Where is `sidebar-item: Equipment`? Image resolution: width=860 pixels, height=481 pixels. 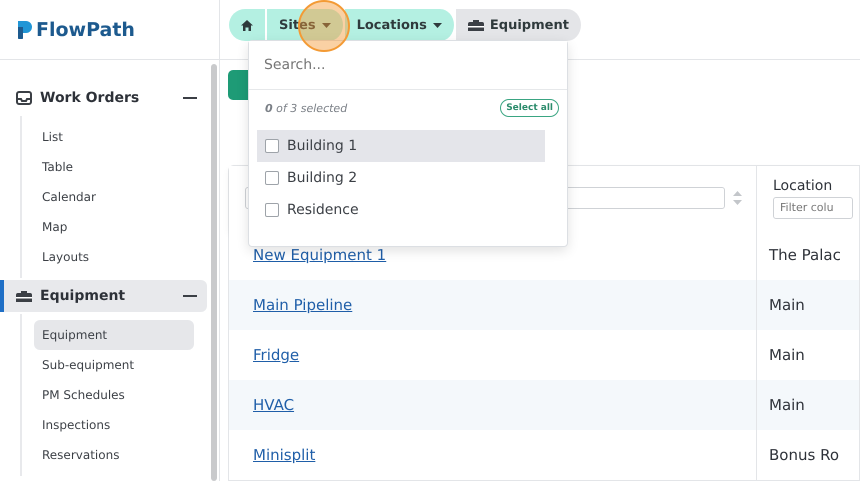 sidebar-item: Equipment is located at coordinates (114, 335).